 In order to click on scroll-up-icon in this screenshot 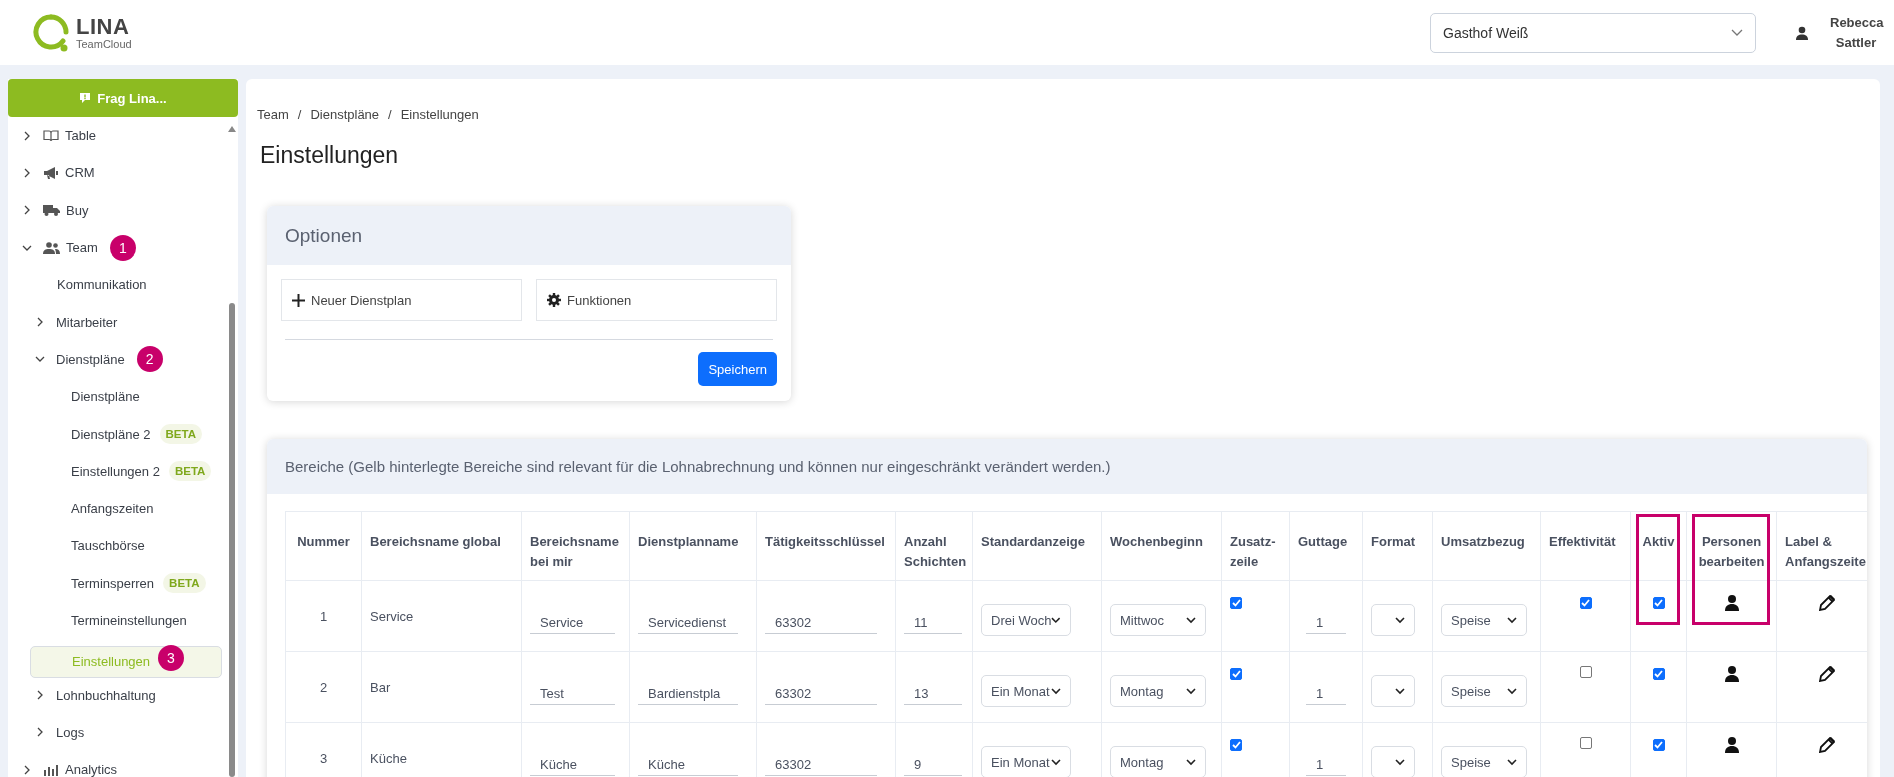, I will do `click(232, 129)`.